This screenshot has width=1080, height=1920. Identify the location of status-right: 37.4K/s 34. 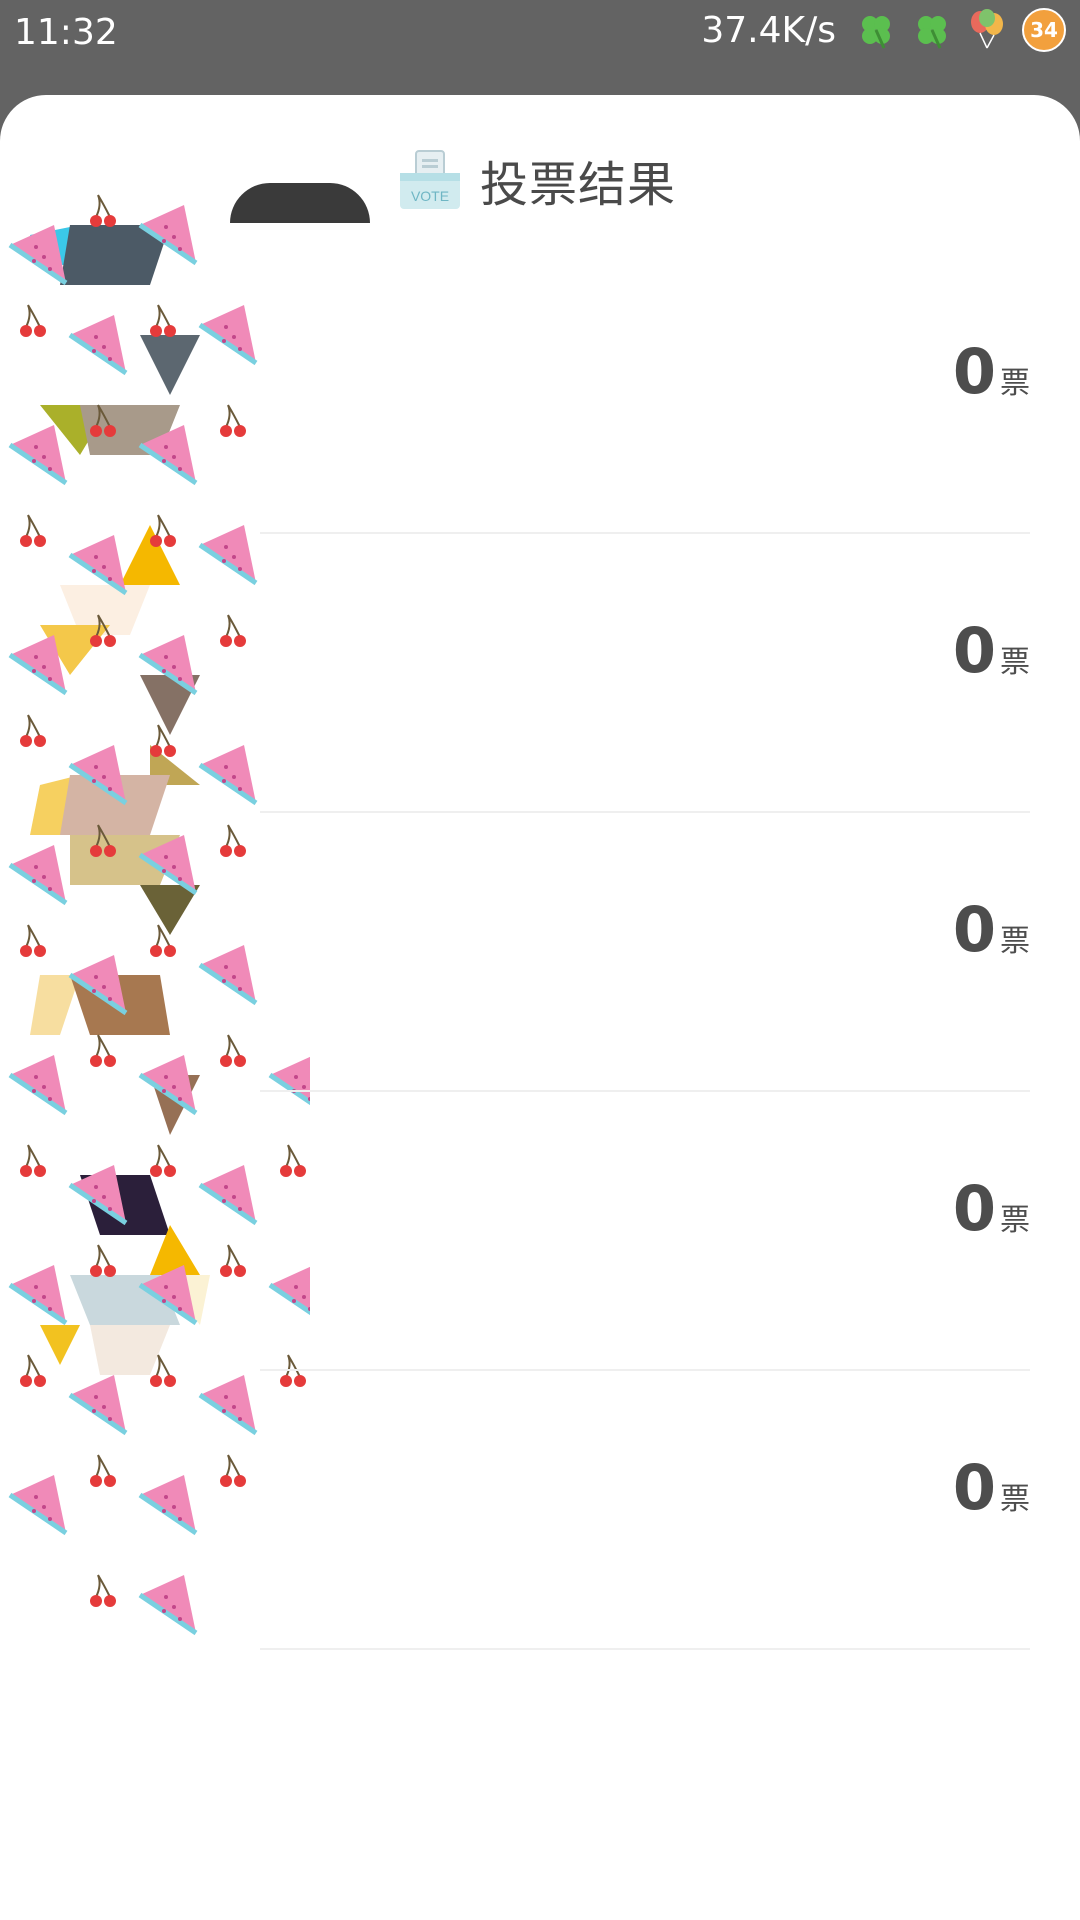
(883, 30).